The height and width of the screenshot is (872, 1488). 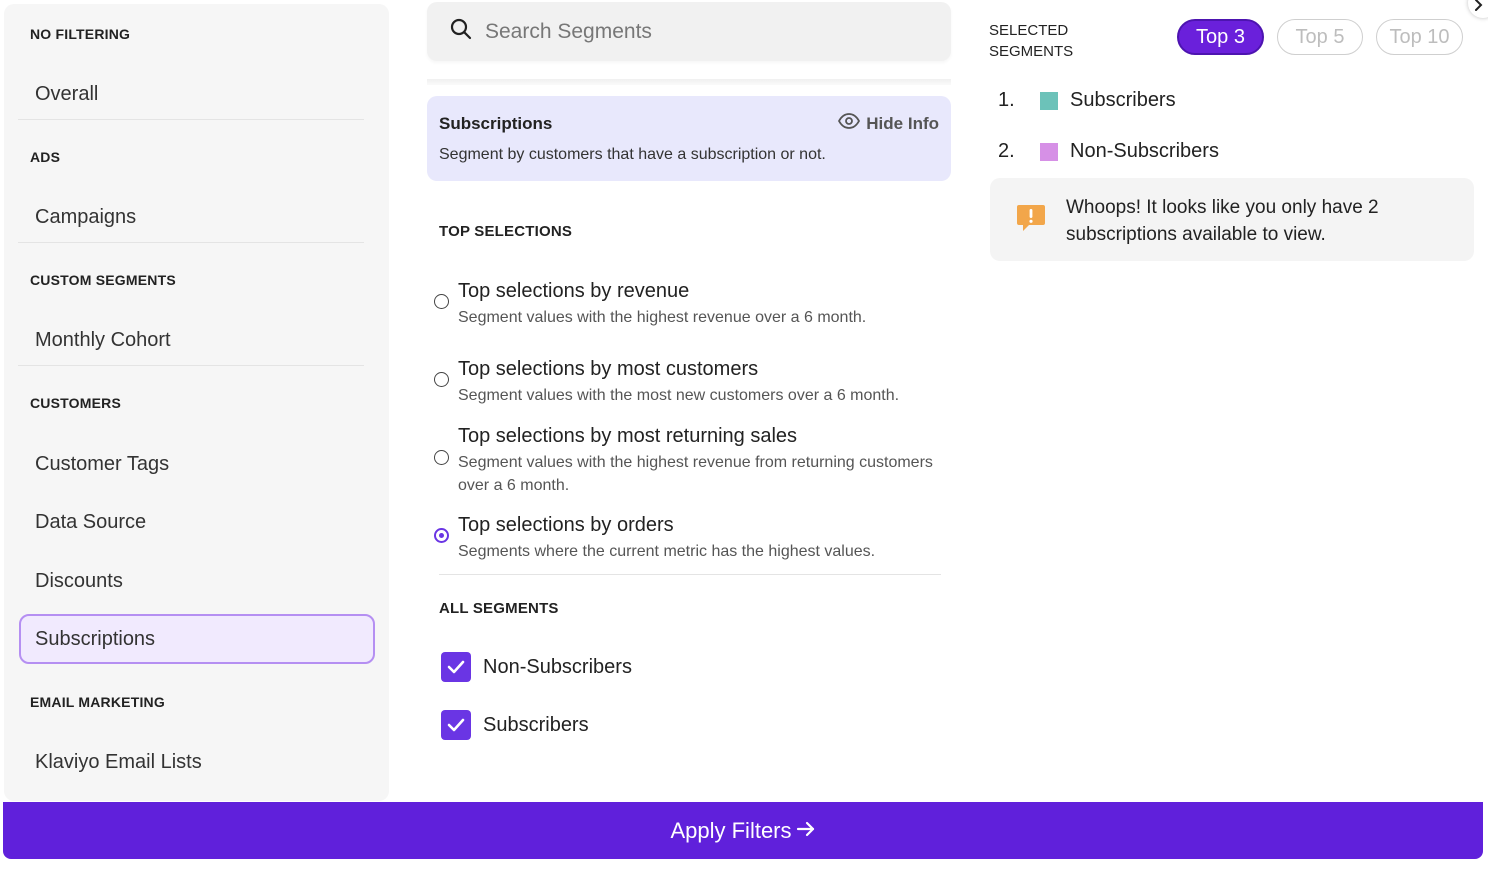 I want to click on apply-filters-button: Apply Filters, so click(x=743, y=830).